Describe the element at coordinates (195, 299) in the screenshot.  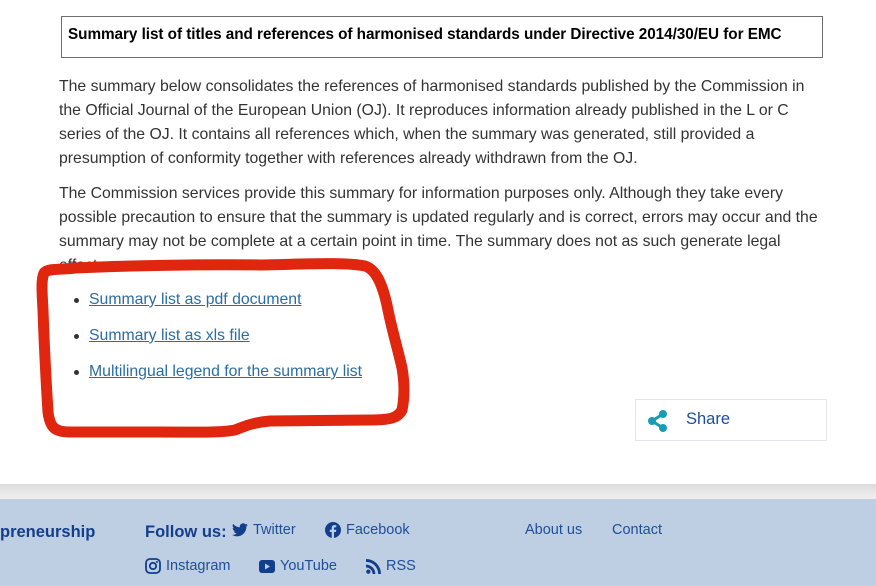
I see `pdf-summary-link: Summary list as pdf document` at that location.